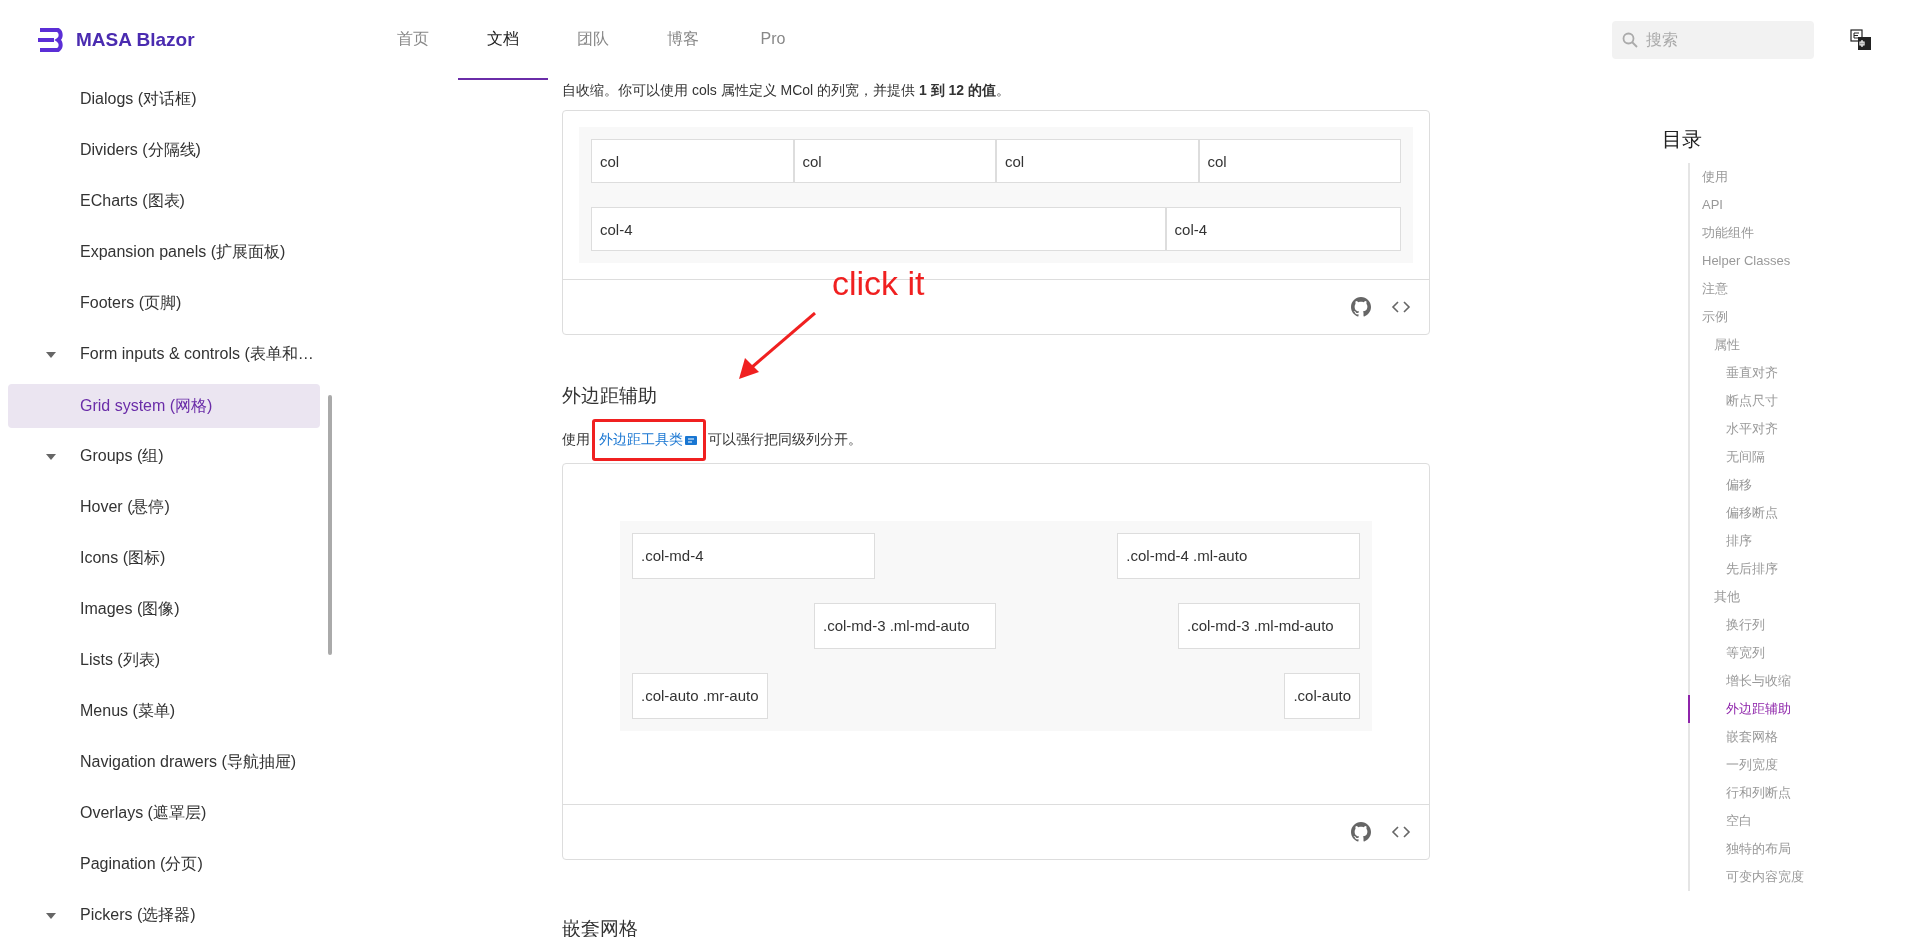  Describe the element at coordinates (1238, 556) in the screenshot. I see `grid-cell: .col-md-4 .ml-auto` at that location.